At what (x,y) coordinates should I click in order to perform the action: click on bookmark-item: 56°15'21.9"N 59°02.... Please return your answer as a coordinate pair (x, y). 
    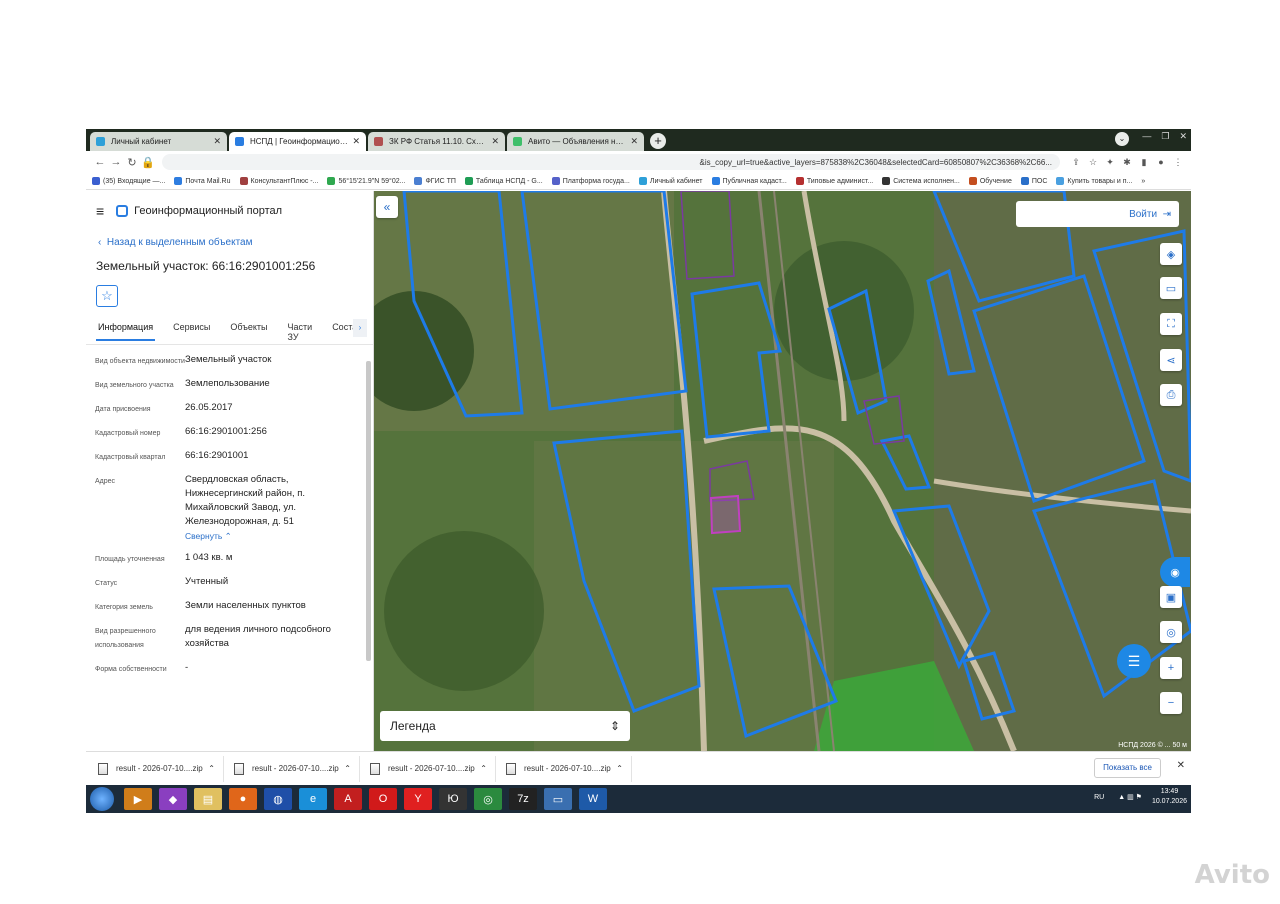
    Looking at the image, I should click on (366, 181).